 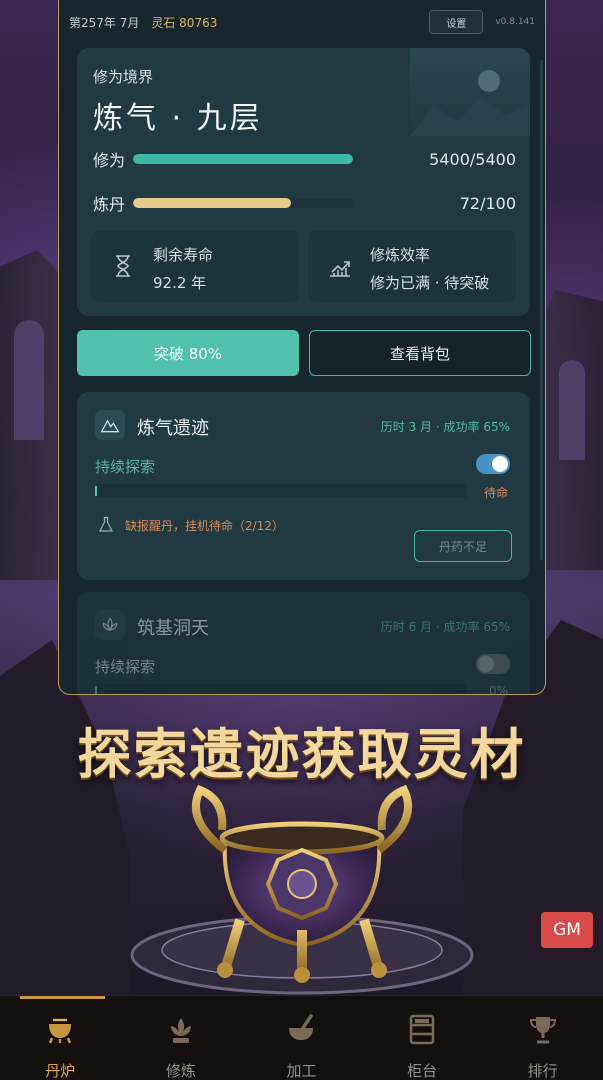 I want to click on cultivation-bar, so click(x=243, y=159).